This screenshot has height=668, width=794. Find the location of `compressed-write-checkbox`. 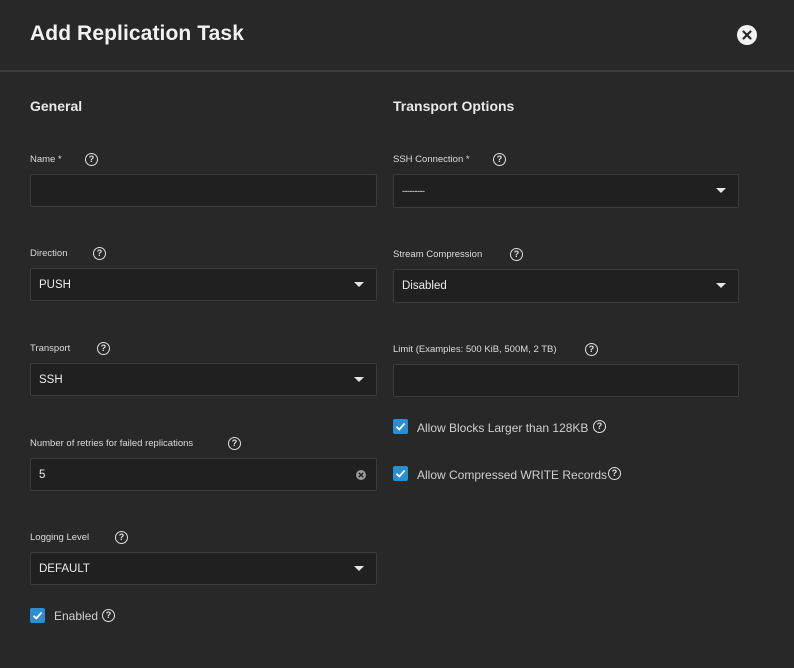

compressed-write-checkbox is located at coordinates (400, 473).